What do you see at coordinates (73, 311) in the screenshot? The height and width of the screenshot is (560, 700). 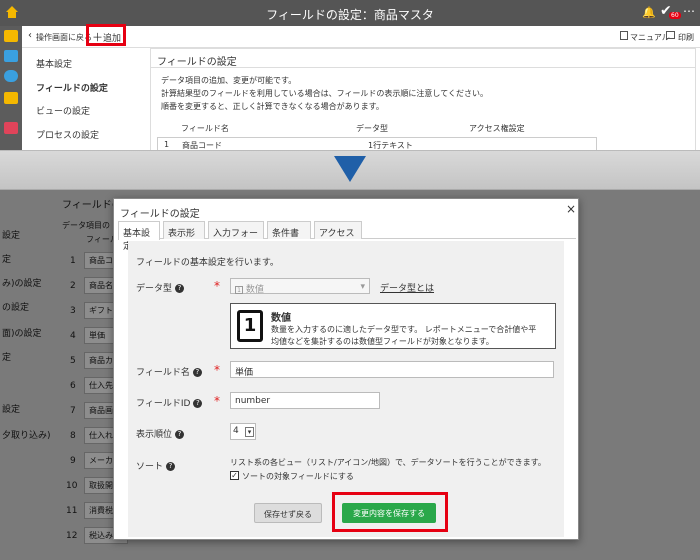 I see `bg-row-num: 3` at bounding box center [73, 311].